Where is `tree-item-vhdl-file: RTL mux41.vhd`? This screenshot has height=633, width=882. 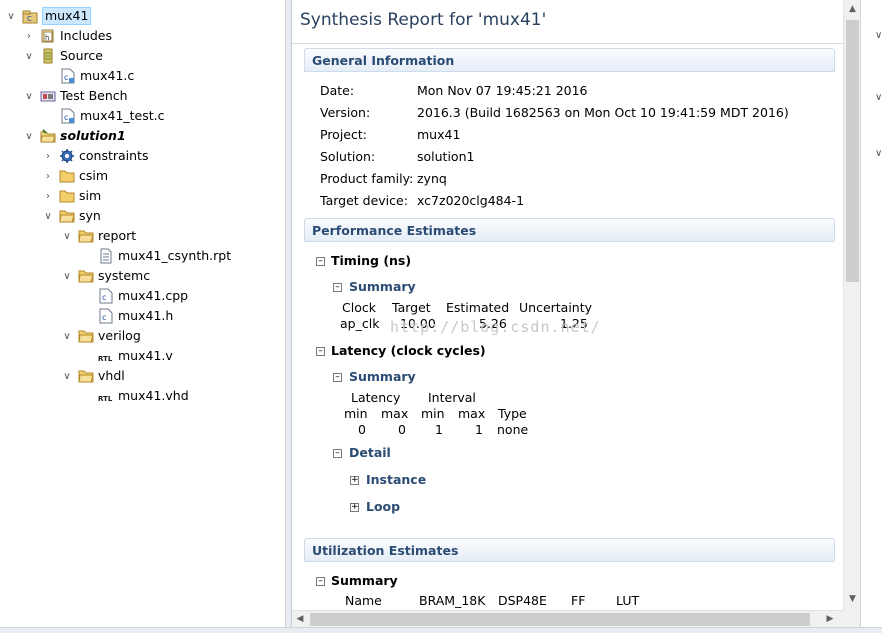 tree-item-vhdl-file: RTL mux41.vhd is located at coordinates (143, 396).